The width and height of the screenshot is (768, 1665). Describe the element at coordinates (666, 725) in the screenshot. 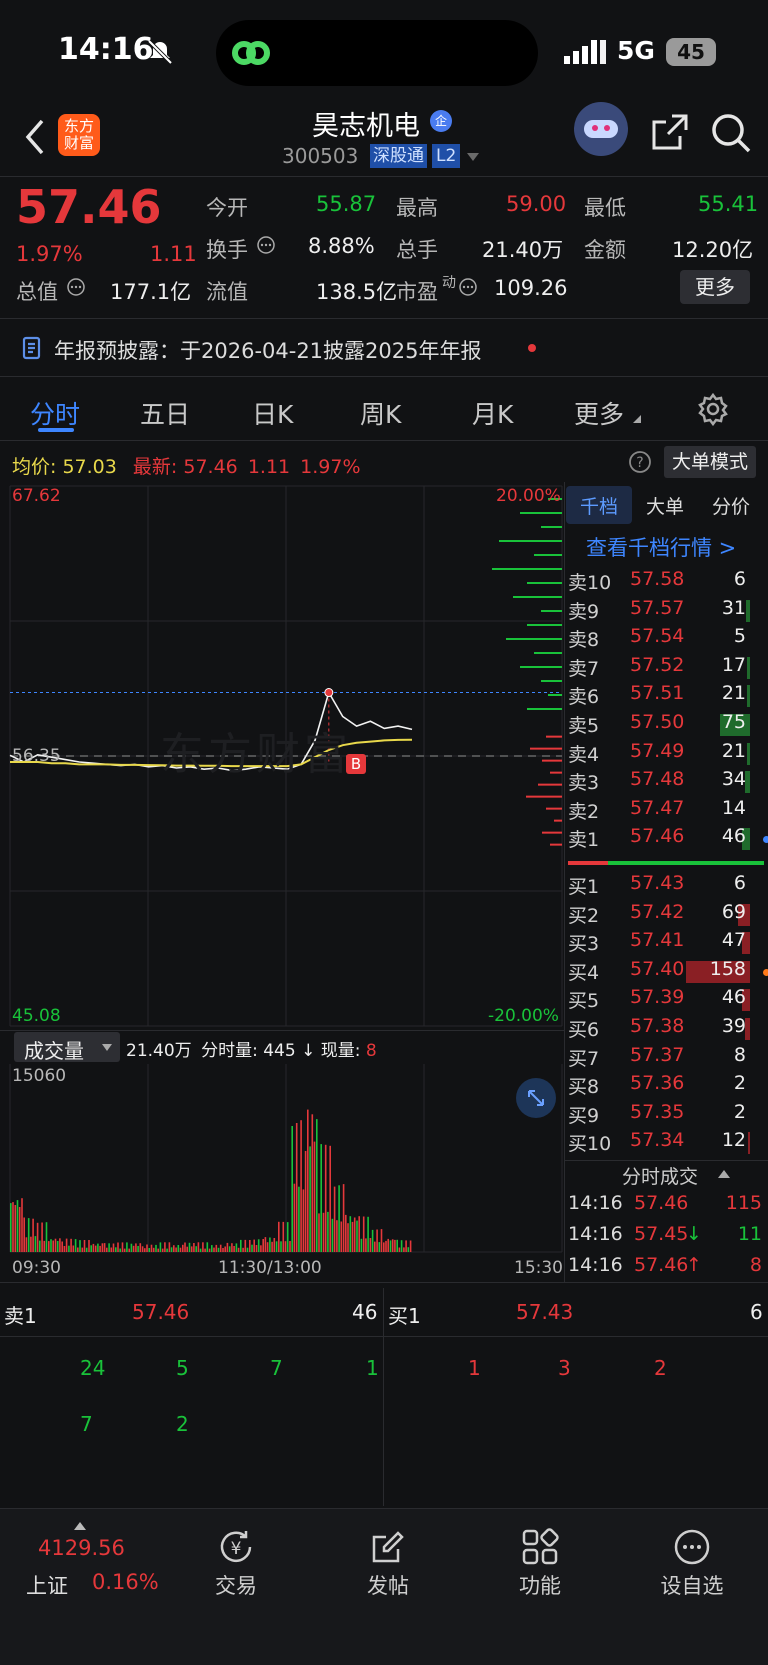

I see `ask-row: 卖5 57.50 75` at that location.